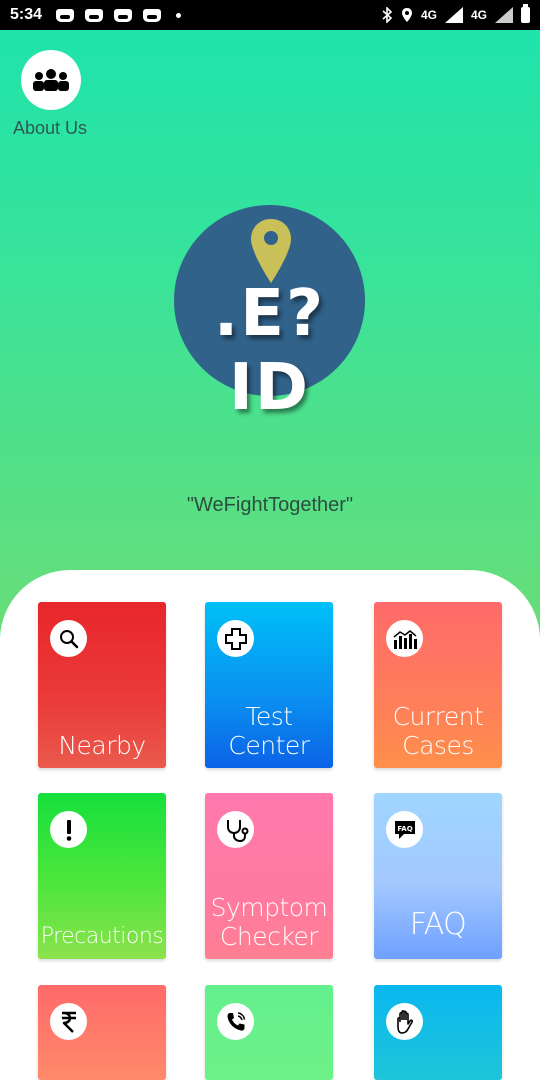 The image size is (540, 1080). What do you see at coordinates (102, 936) in the screenshot?
I see `tile-label-precautions: Precautions` at bounding box center [102, 936].